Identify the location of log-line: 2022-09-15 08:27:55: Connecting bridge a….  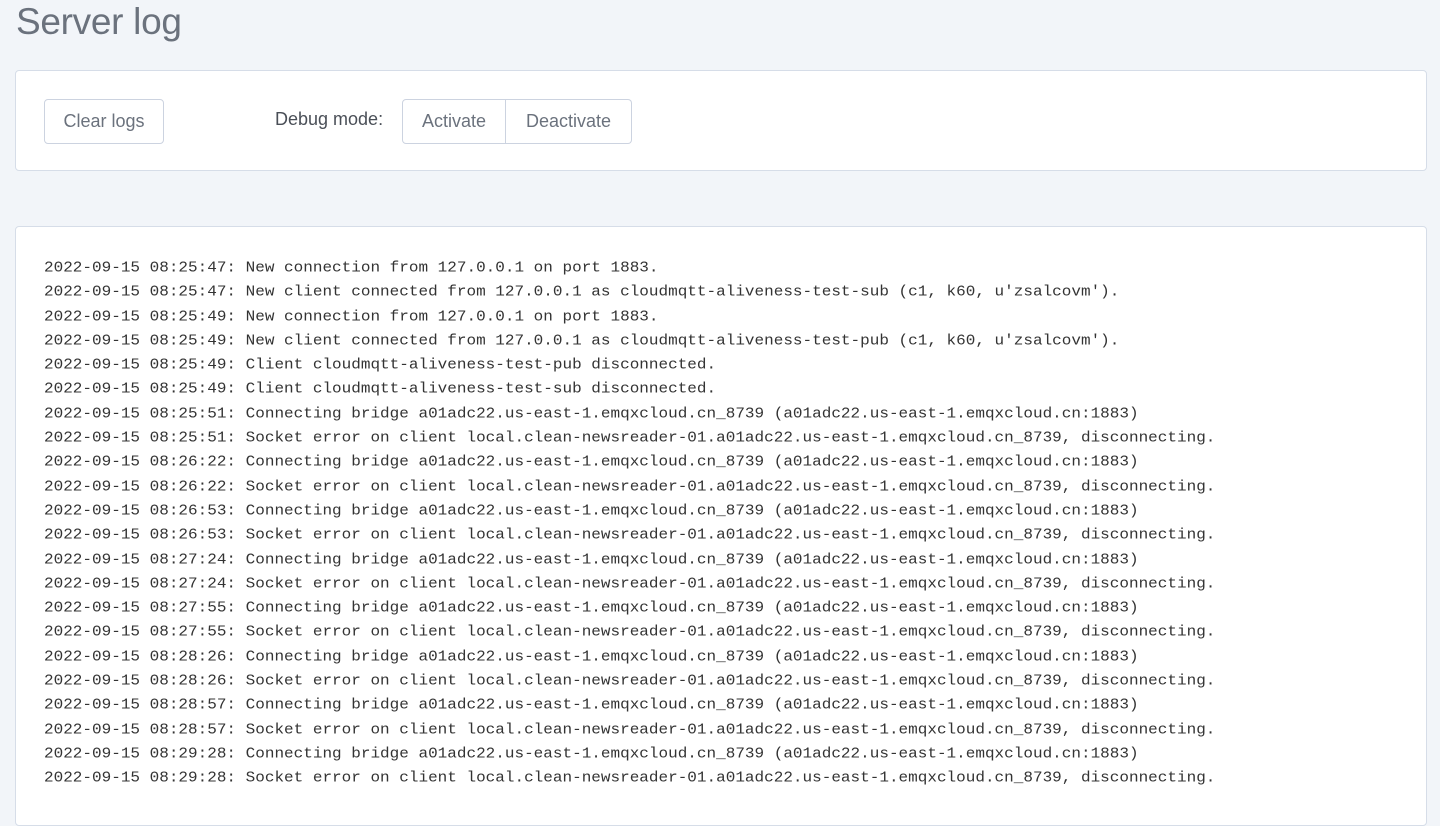
(591, 608).